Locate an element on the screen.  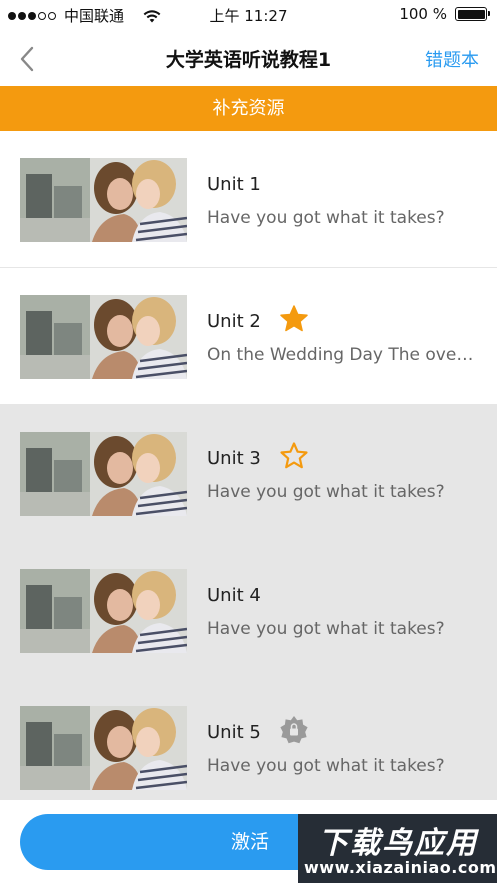
battery-icon is located at coordinates (472, 14).